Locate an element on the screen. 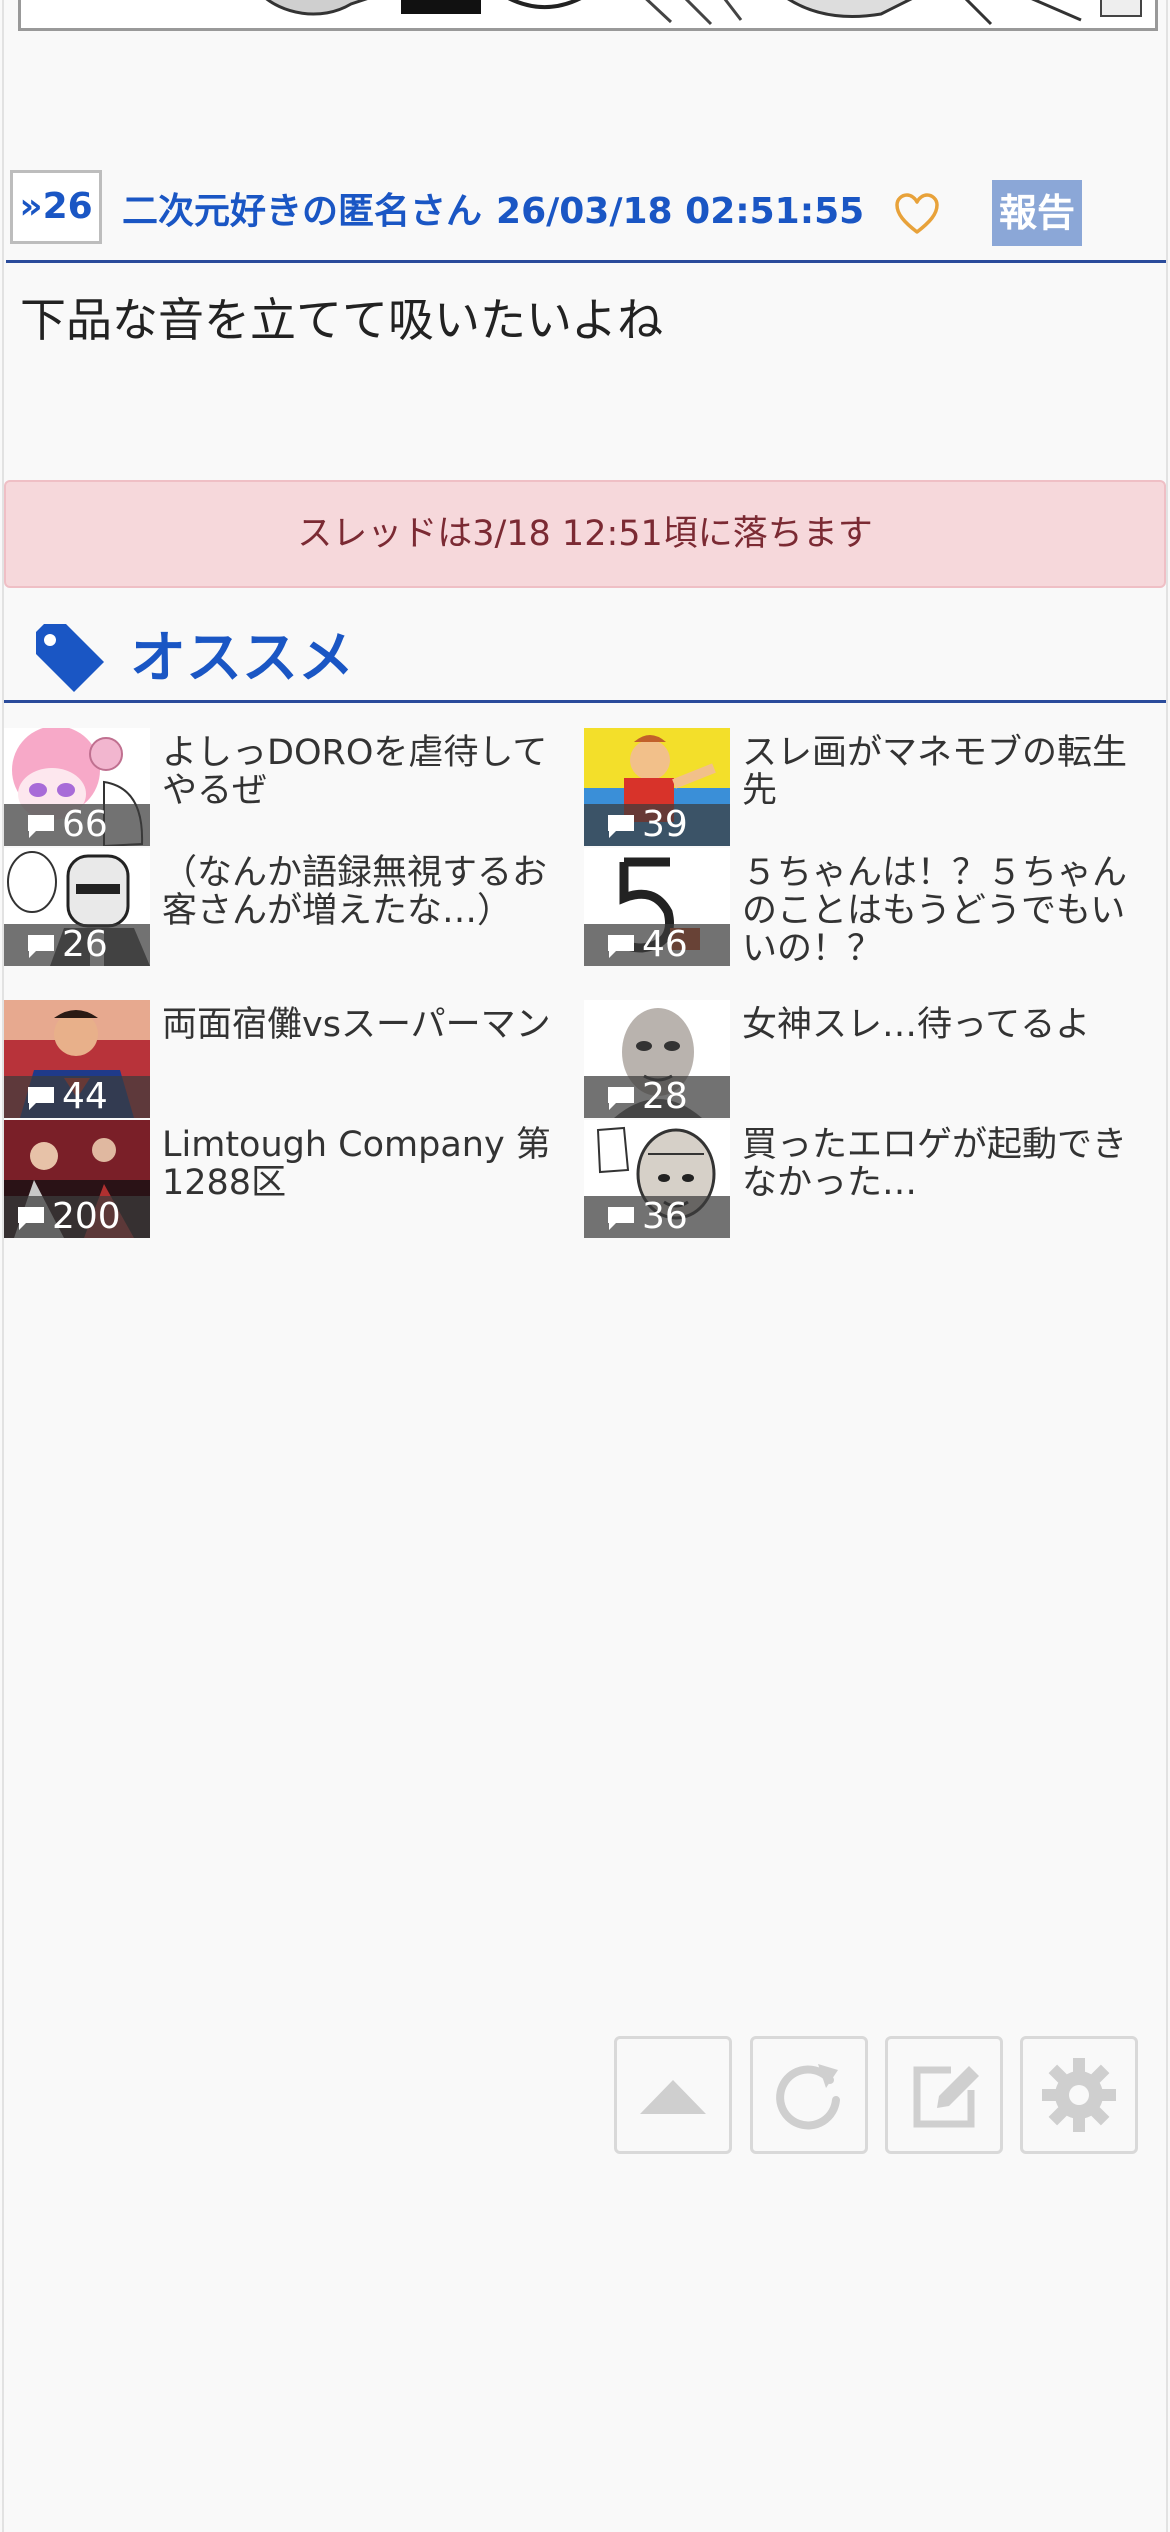  recommend-header: オススメ is located at coordinates (585, 660).